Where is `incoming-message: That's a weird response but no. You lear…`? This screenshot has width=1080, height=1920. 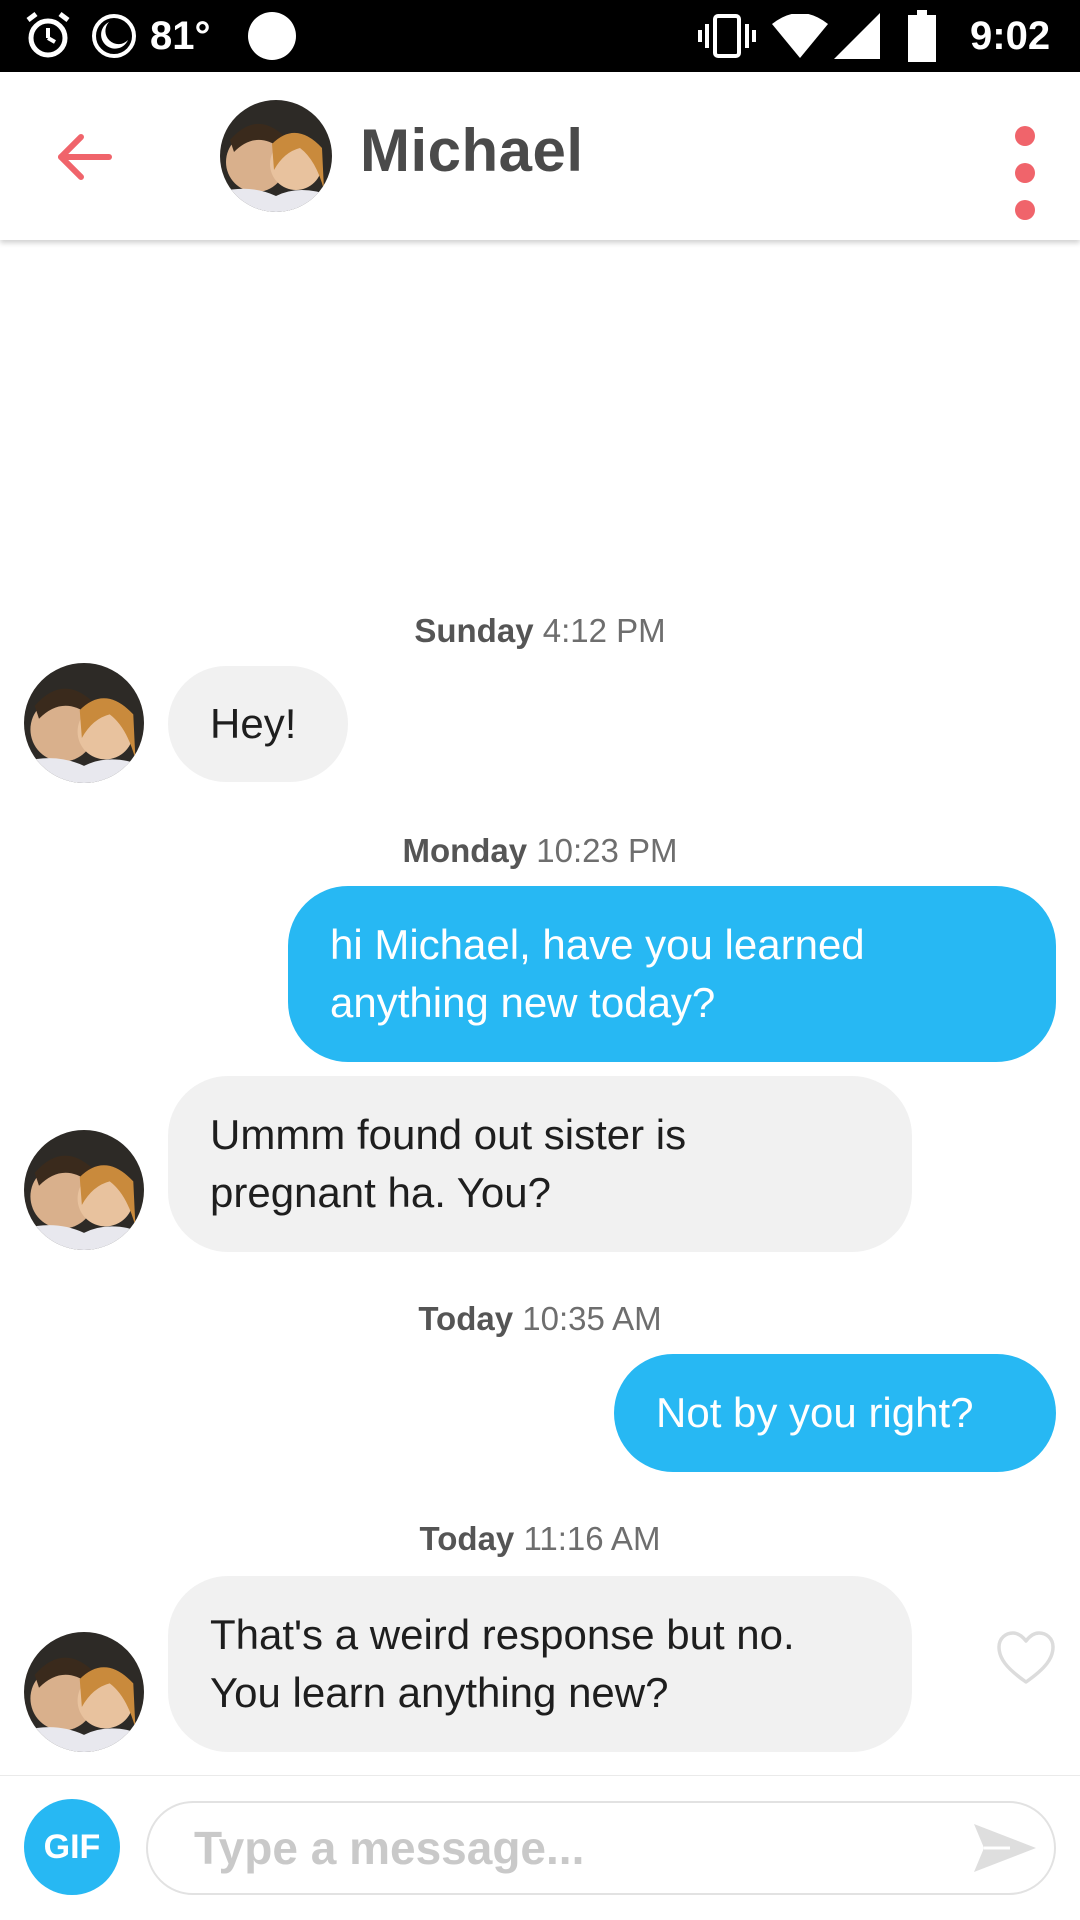
incoming-message: That's a weird response but no. You lear… is located at coordinates (540, 1664).